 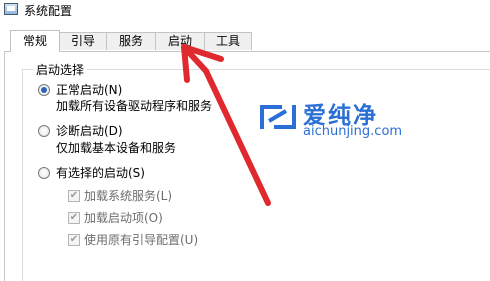 What do you see at coordinates (74, 218) in the screenshot?
I see `load-startup-items-checkbox: ✔` at bounding box center [74, 218].